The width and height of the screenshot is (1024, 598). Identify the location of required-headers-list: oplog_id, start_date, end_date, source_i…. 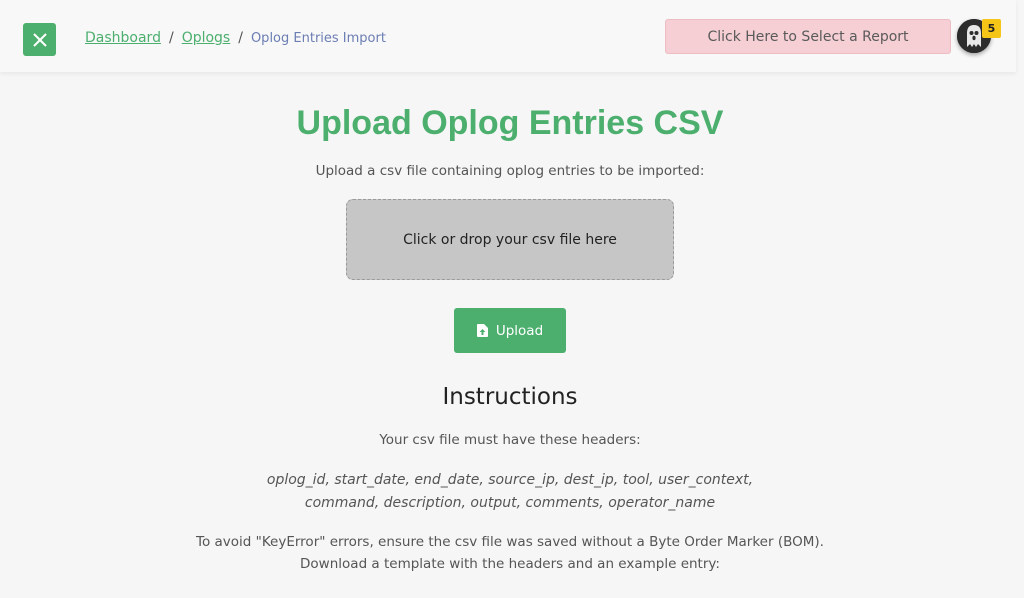
(510, 492).